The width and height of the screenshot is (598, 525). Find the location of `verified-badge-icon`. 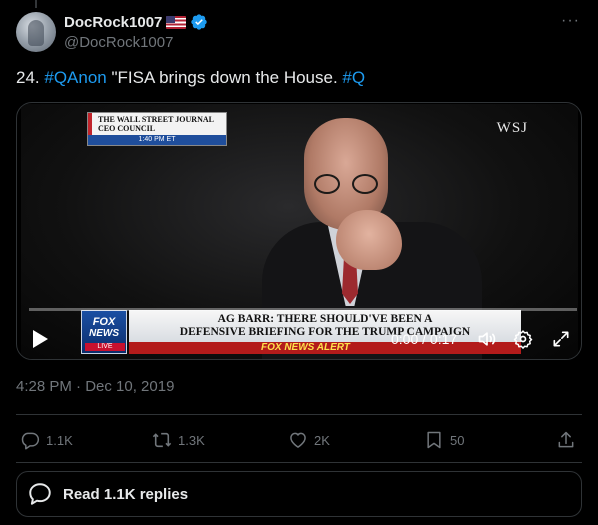

verified-badge-icon is located at coordinates (199, 22).